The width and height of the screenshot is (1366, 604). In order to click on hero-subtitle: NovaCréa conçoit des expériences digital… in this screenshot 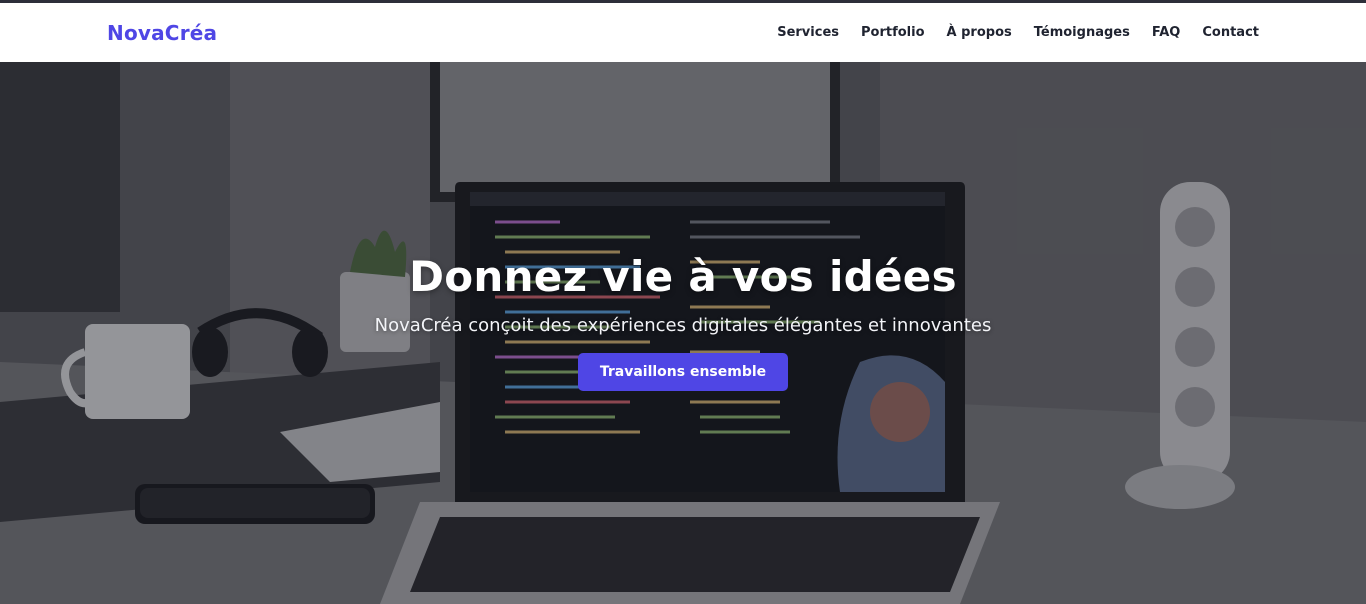, I will do `click(683, 325)`.